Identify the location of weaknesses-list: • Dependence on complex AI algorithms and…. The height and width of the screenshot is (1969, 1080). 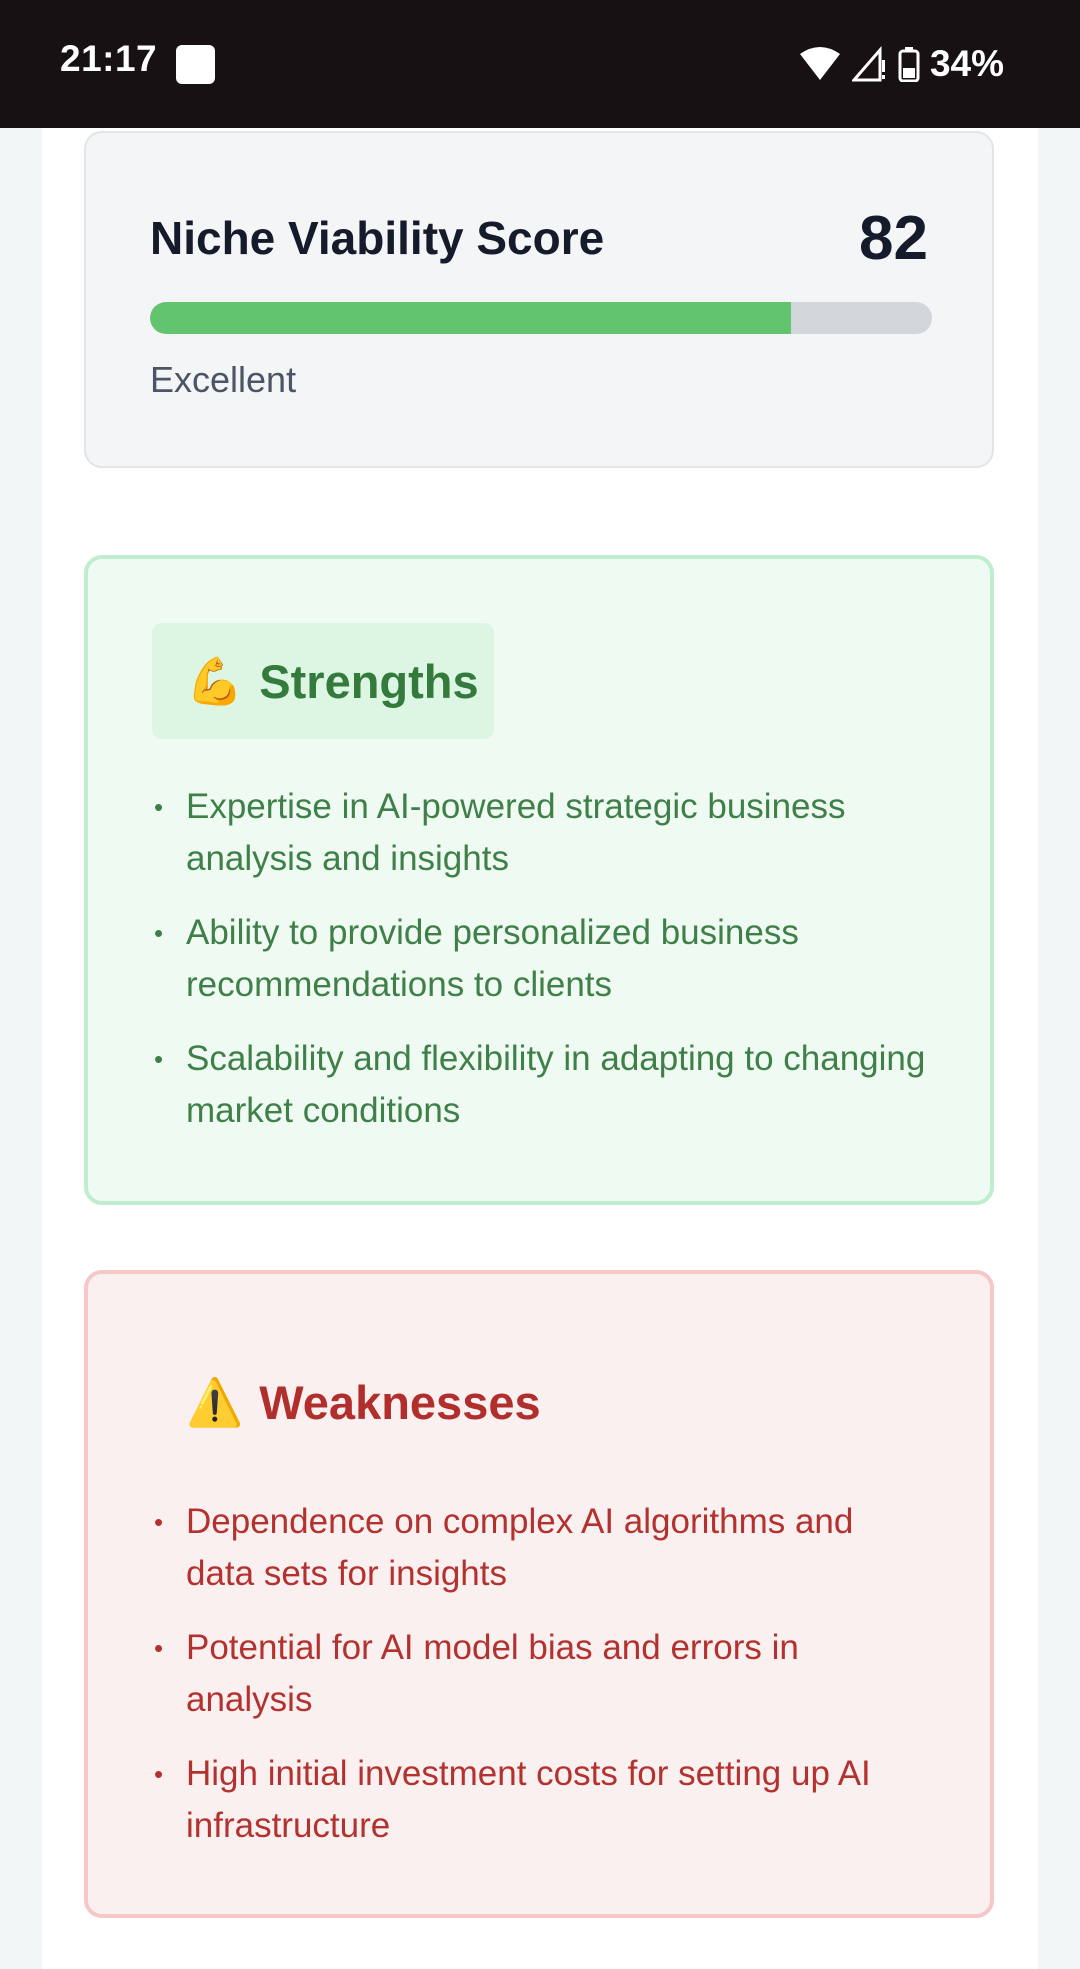
(541, 1685).